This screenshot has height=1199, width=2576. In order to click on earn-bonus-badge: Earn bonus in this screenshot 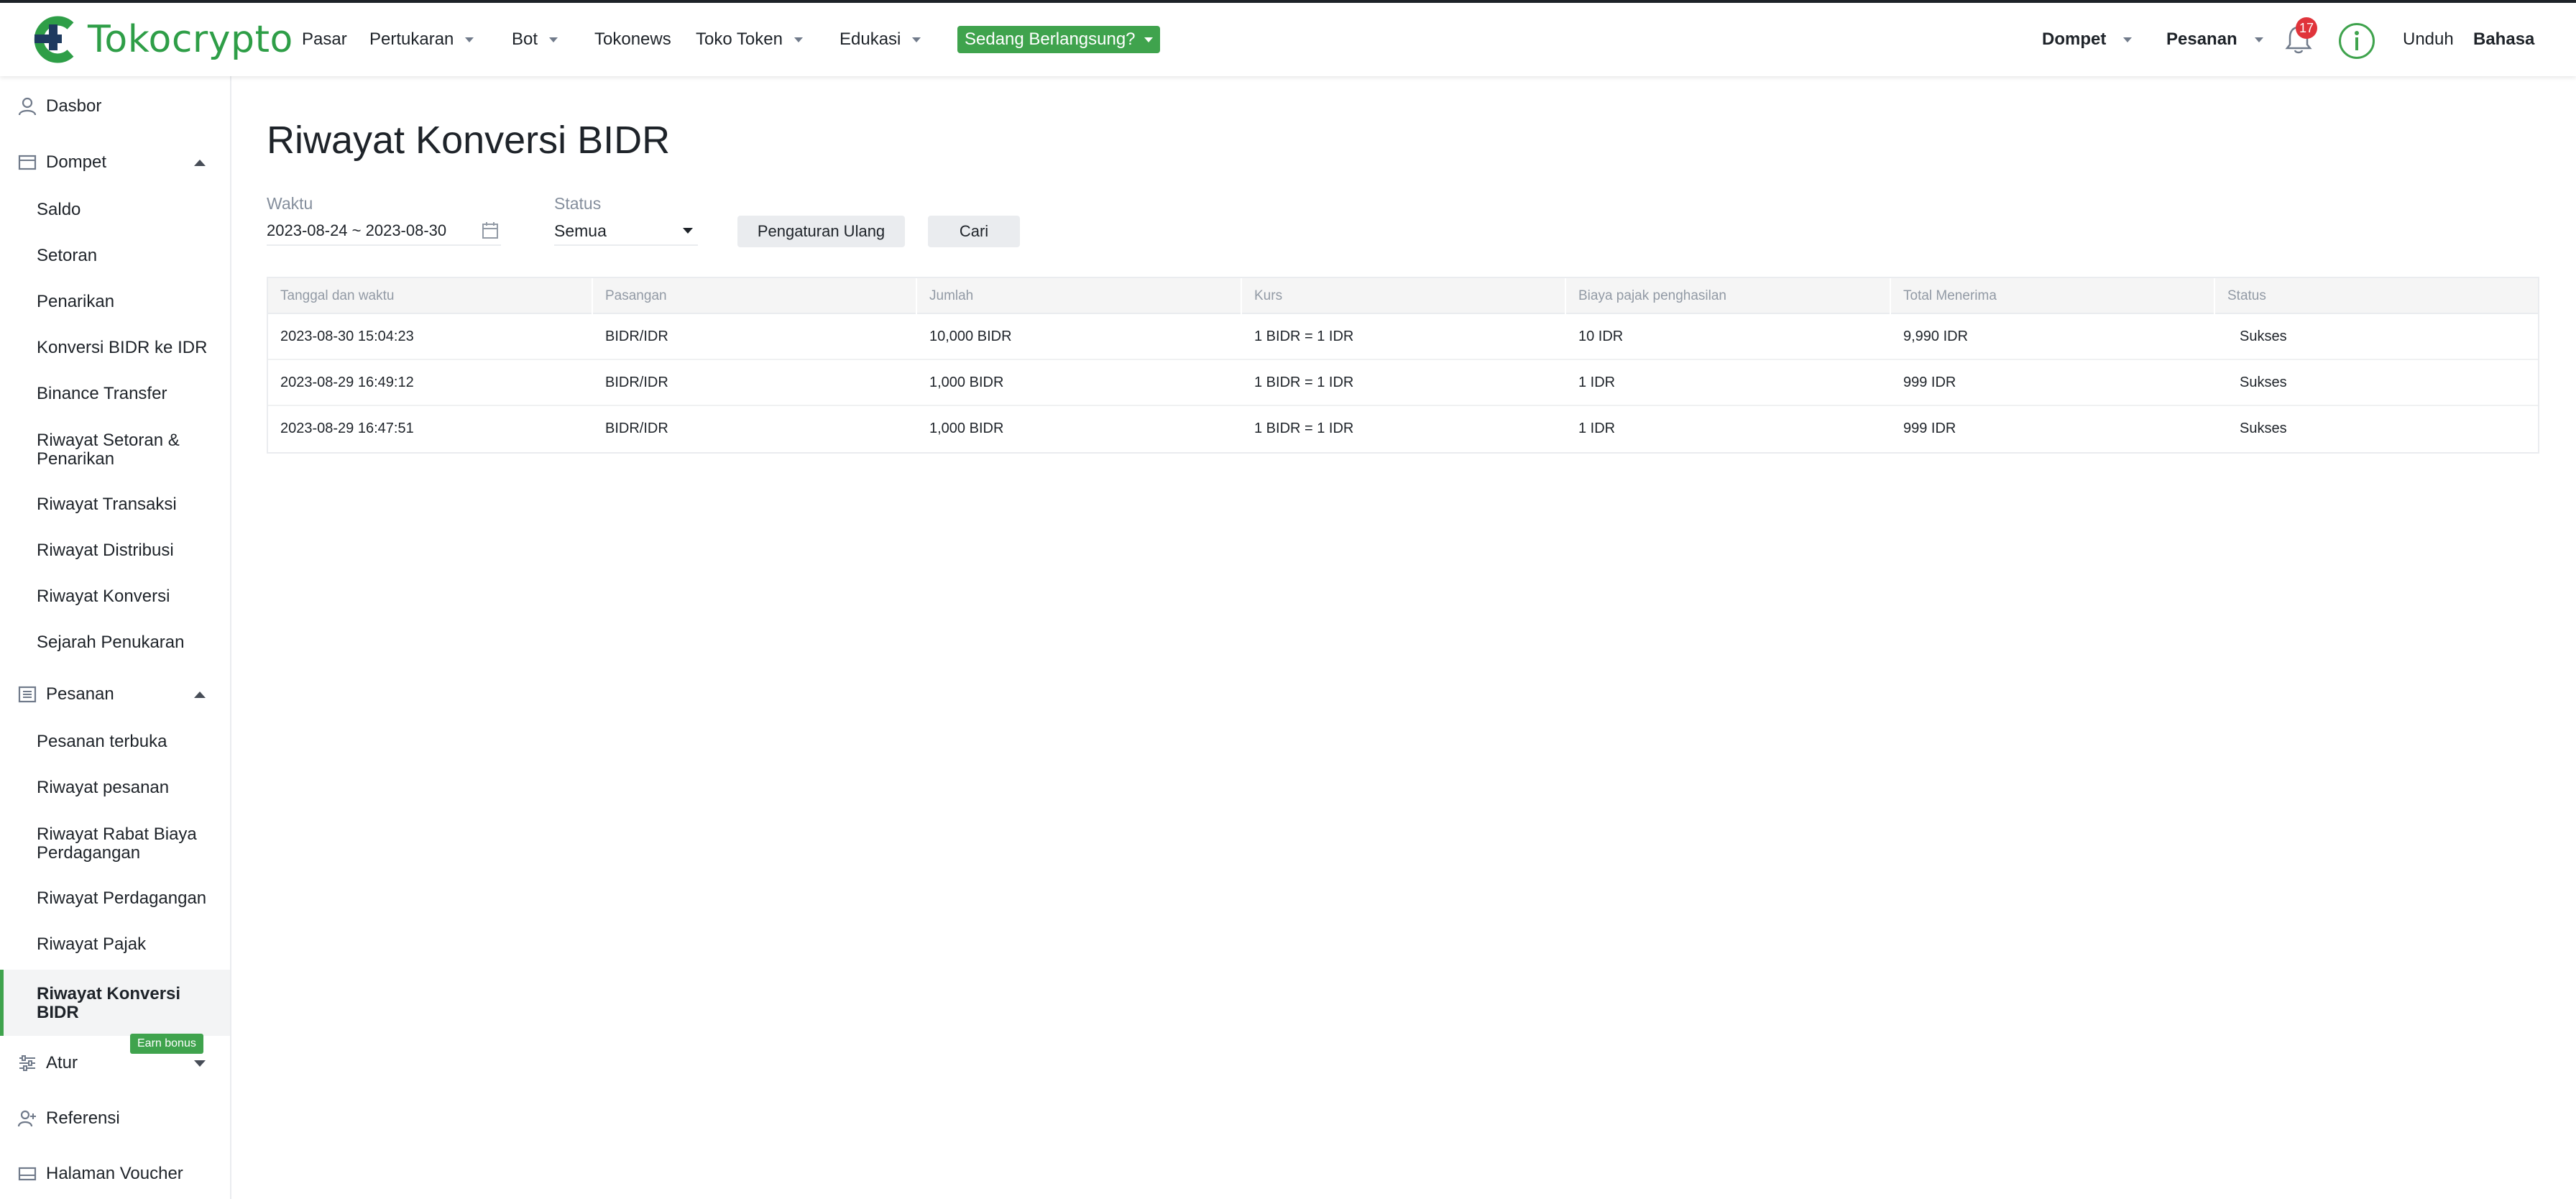, I will do `click(166, 1044)`.